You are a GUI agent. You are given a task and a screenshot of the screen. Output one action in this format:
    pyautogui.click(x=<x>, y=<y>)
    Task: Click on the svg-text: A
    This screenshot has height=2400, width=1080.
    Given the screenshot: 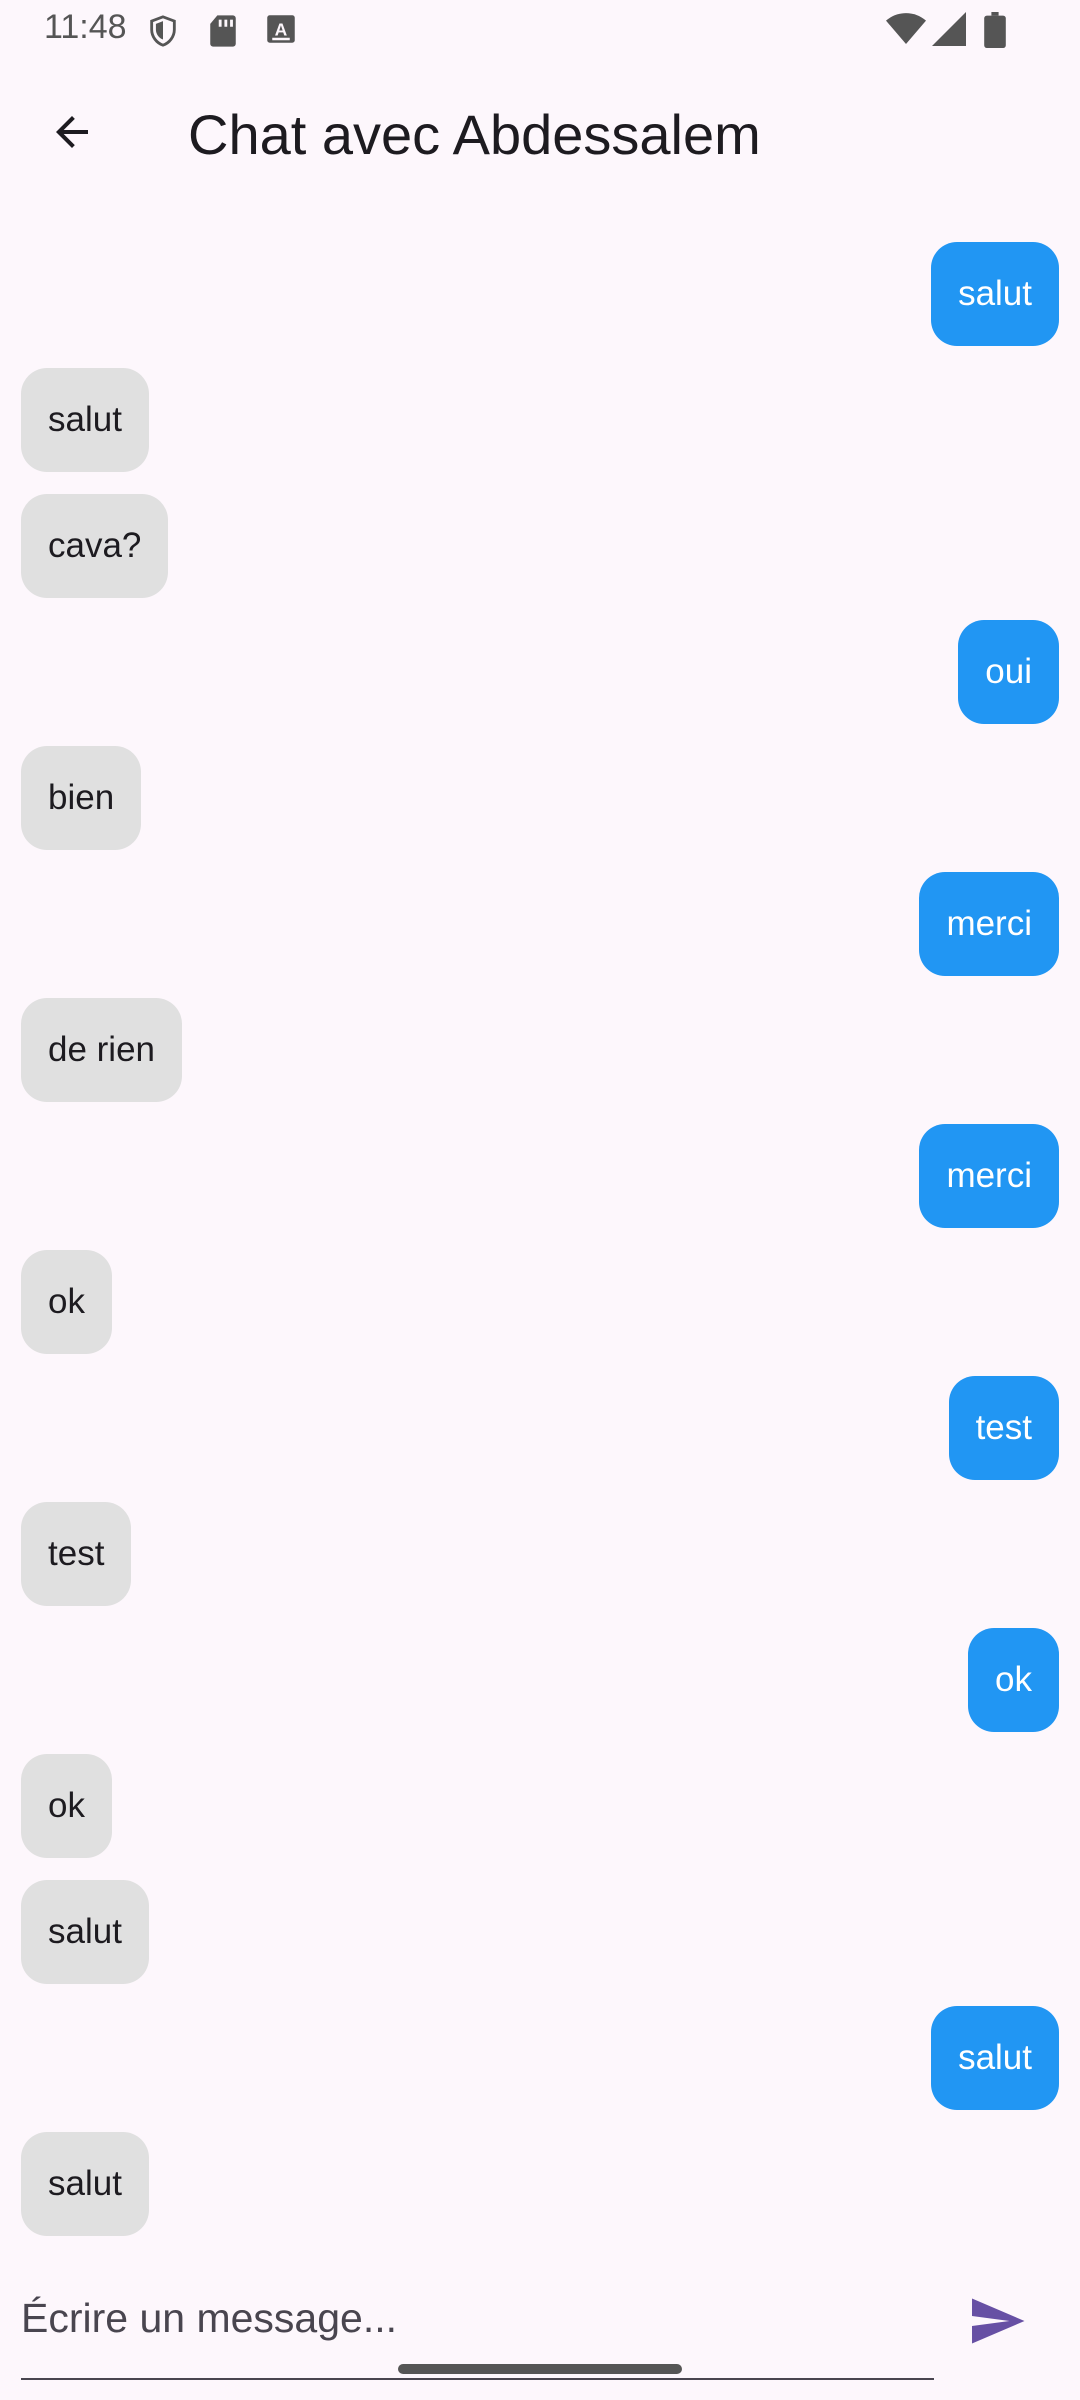 What is the action you would take?
    pyautogui.click(x=281, y=29)
    